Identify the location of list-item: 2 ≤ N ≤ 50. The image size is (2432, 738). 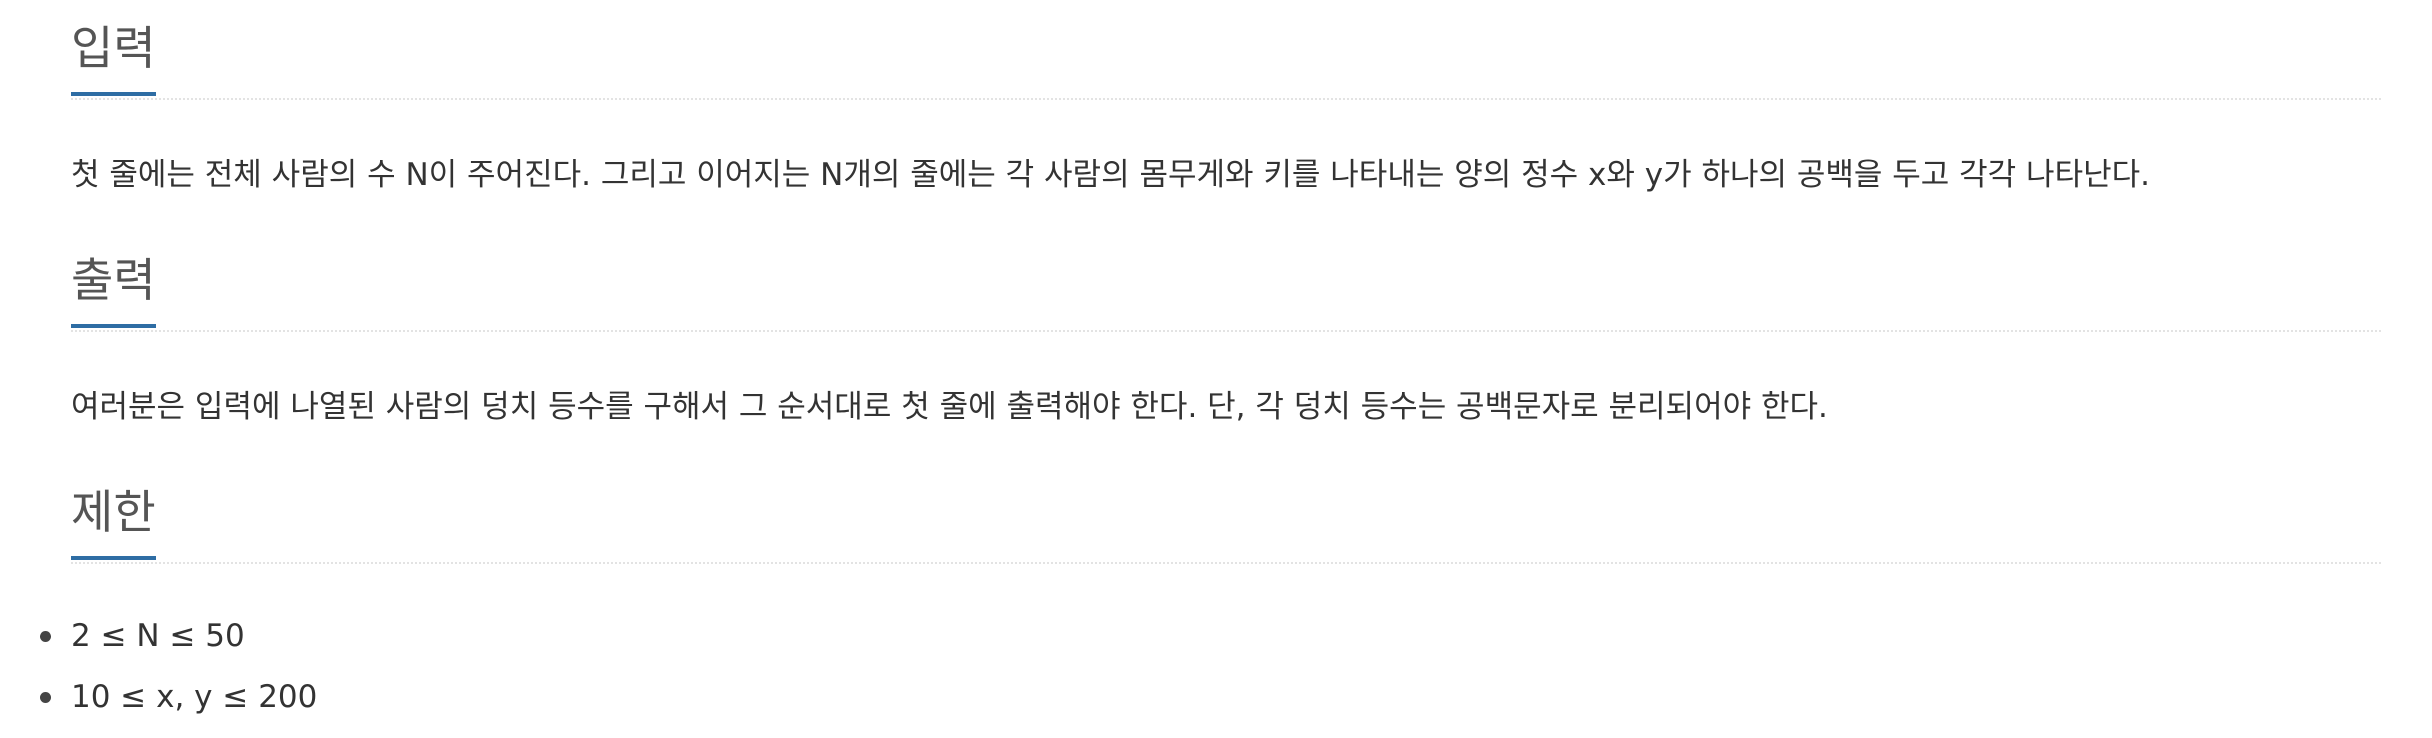
(300, 644).